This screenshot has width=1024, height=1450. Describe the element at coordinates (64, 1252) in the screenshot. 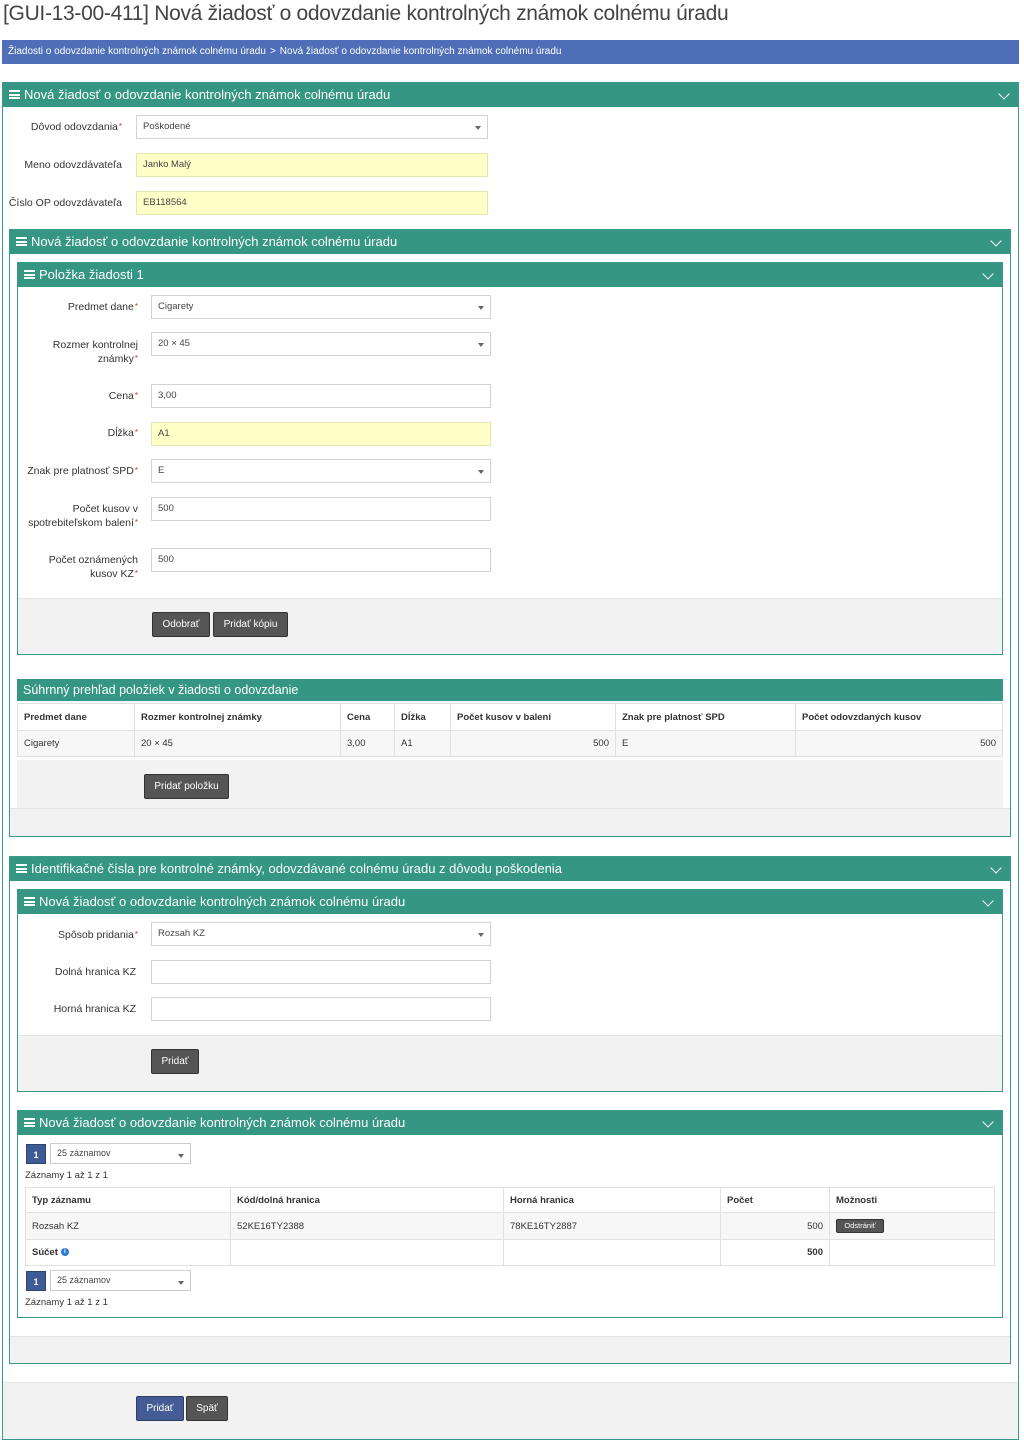

I see `info-icon: i` at that location.